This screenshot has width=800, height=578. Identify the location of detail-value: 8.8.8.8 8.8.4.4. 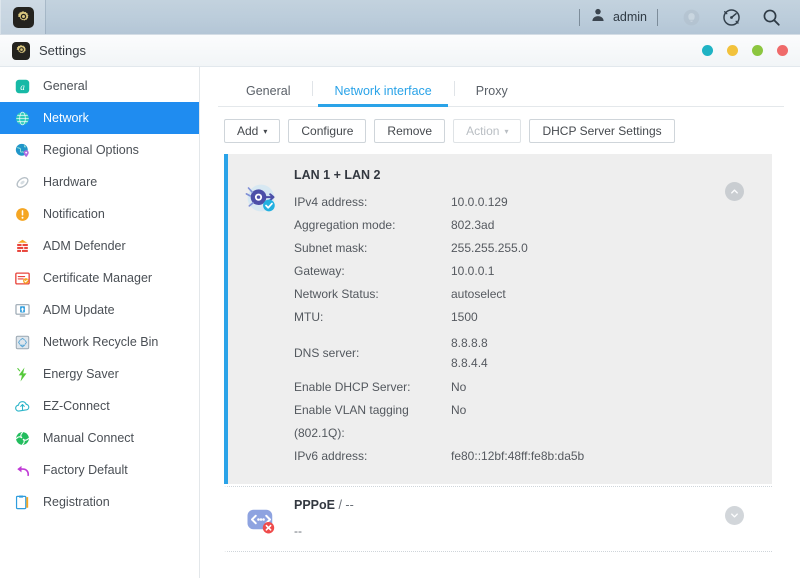
(469, 353).